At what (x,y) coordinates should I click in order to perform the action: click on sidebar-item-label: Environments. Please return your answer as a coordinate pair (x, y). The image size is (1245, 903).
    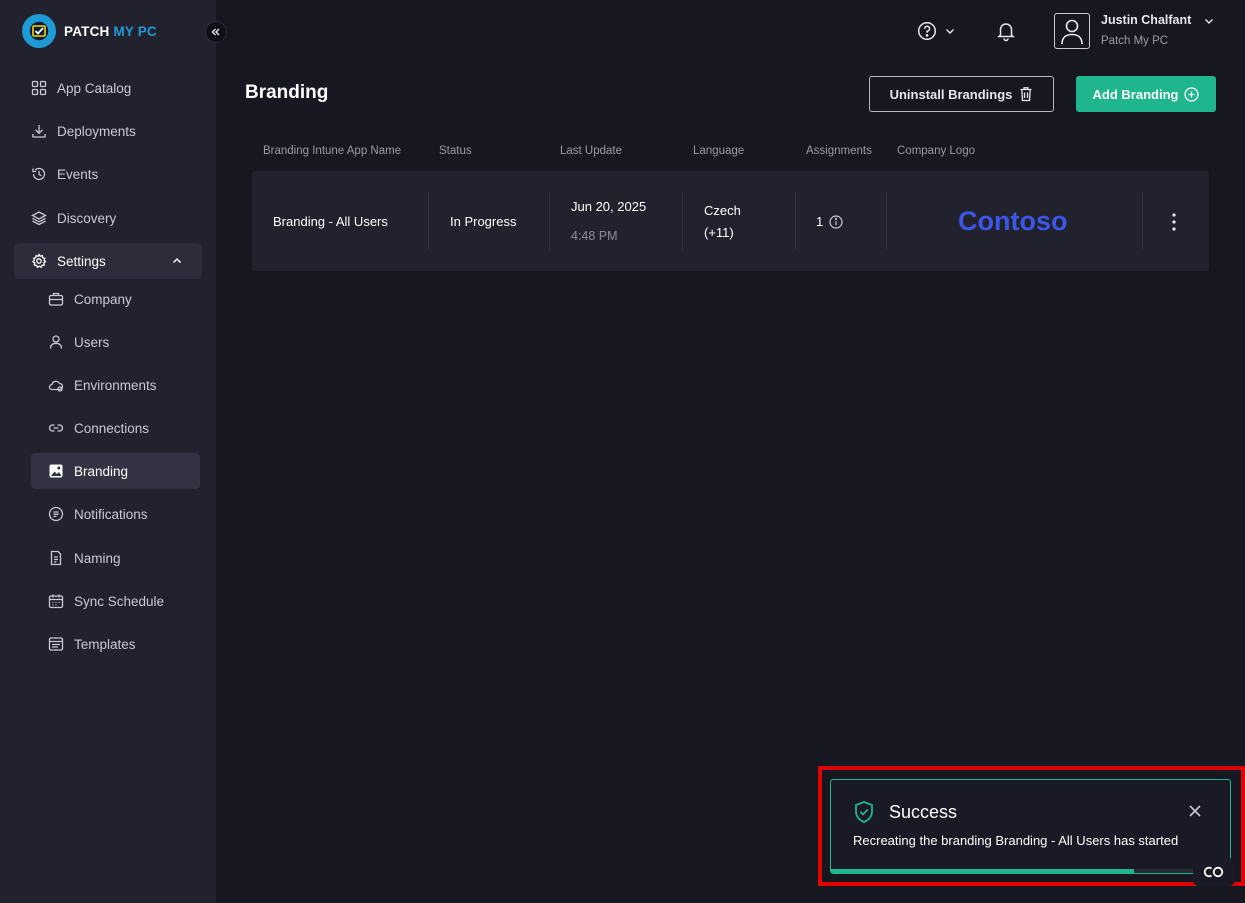
    Looking at the image, I should click on (115, 385).